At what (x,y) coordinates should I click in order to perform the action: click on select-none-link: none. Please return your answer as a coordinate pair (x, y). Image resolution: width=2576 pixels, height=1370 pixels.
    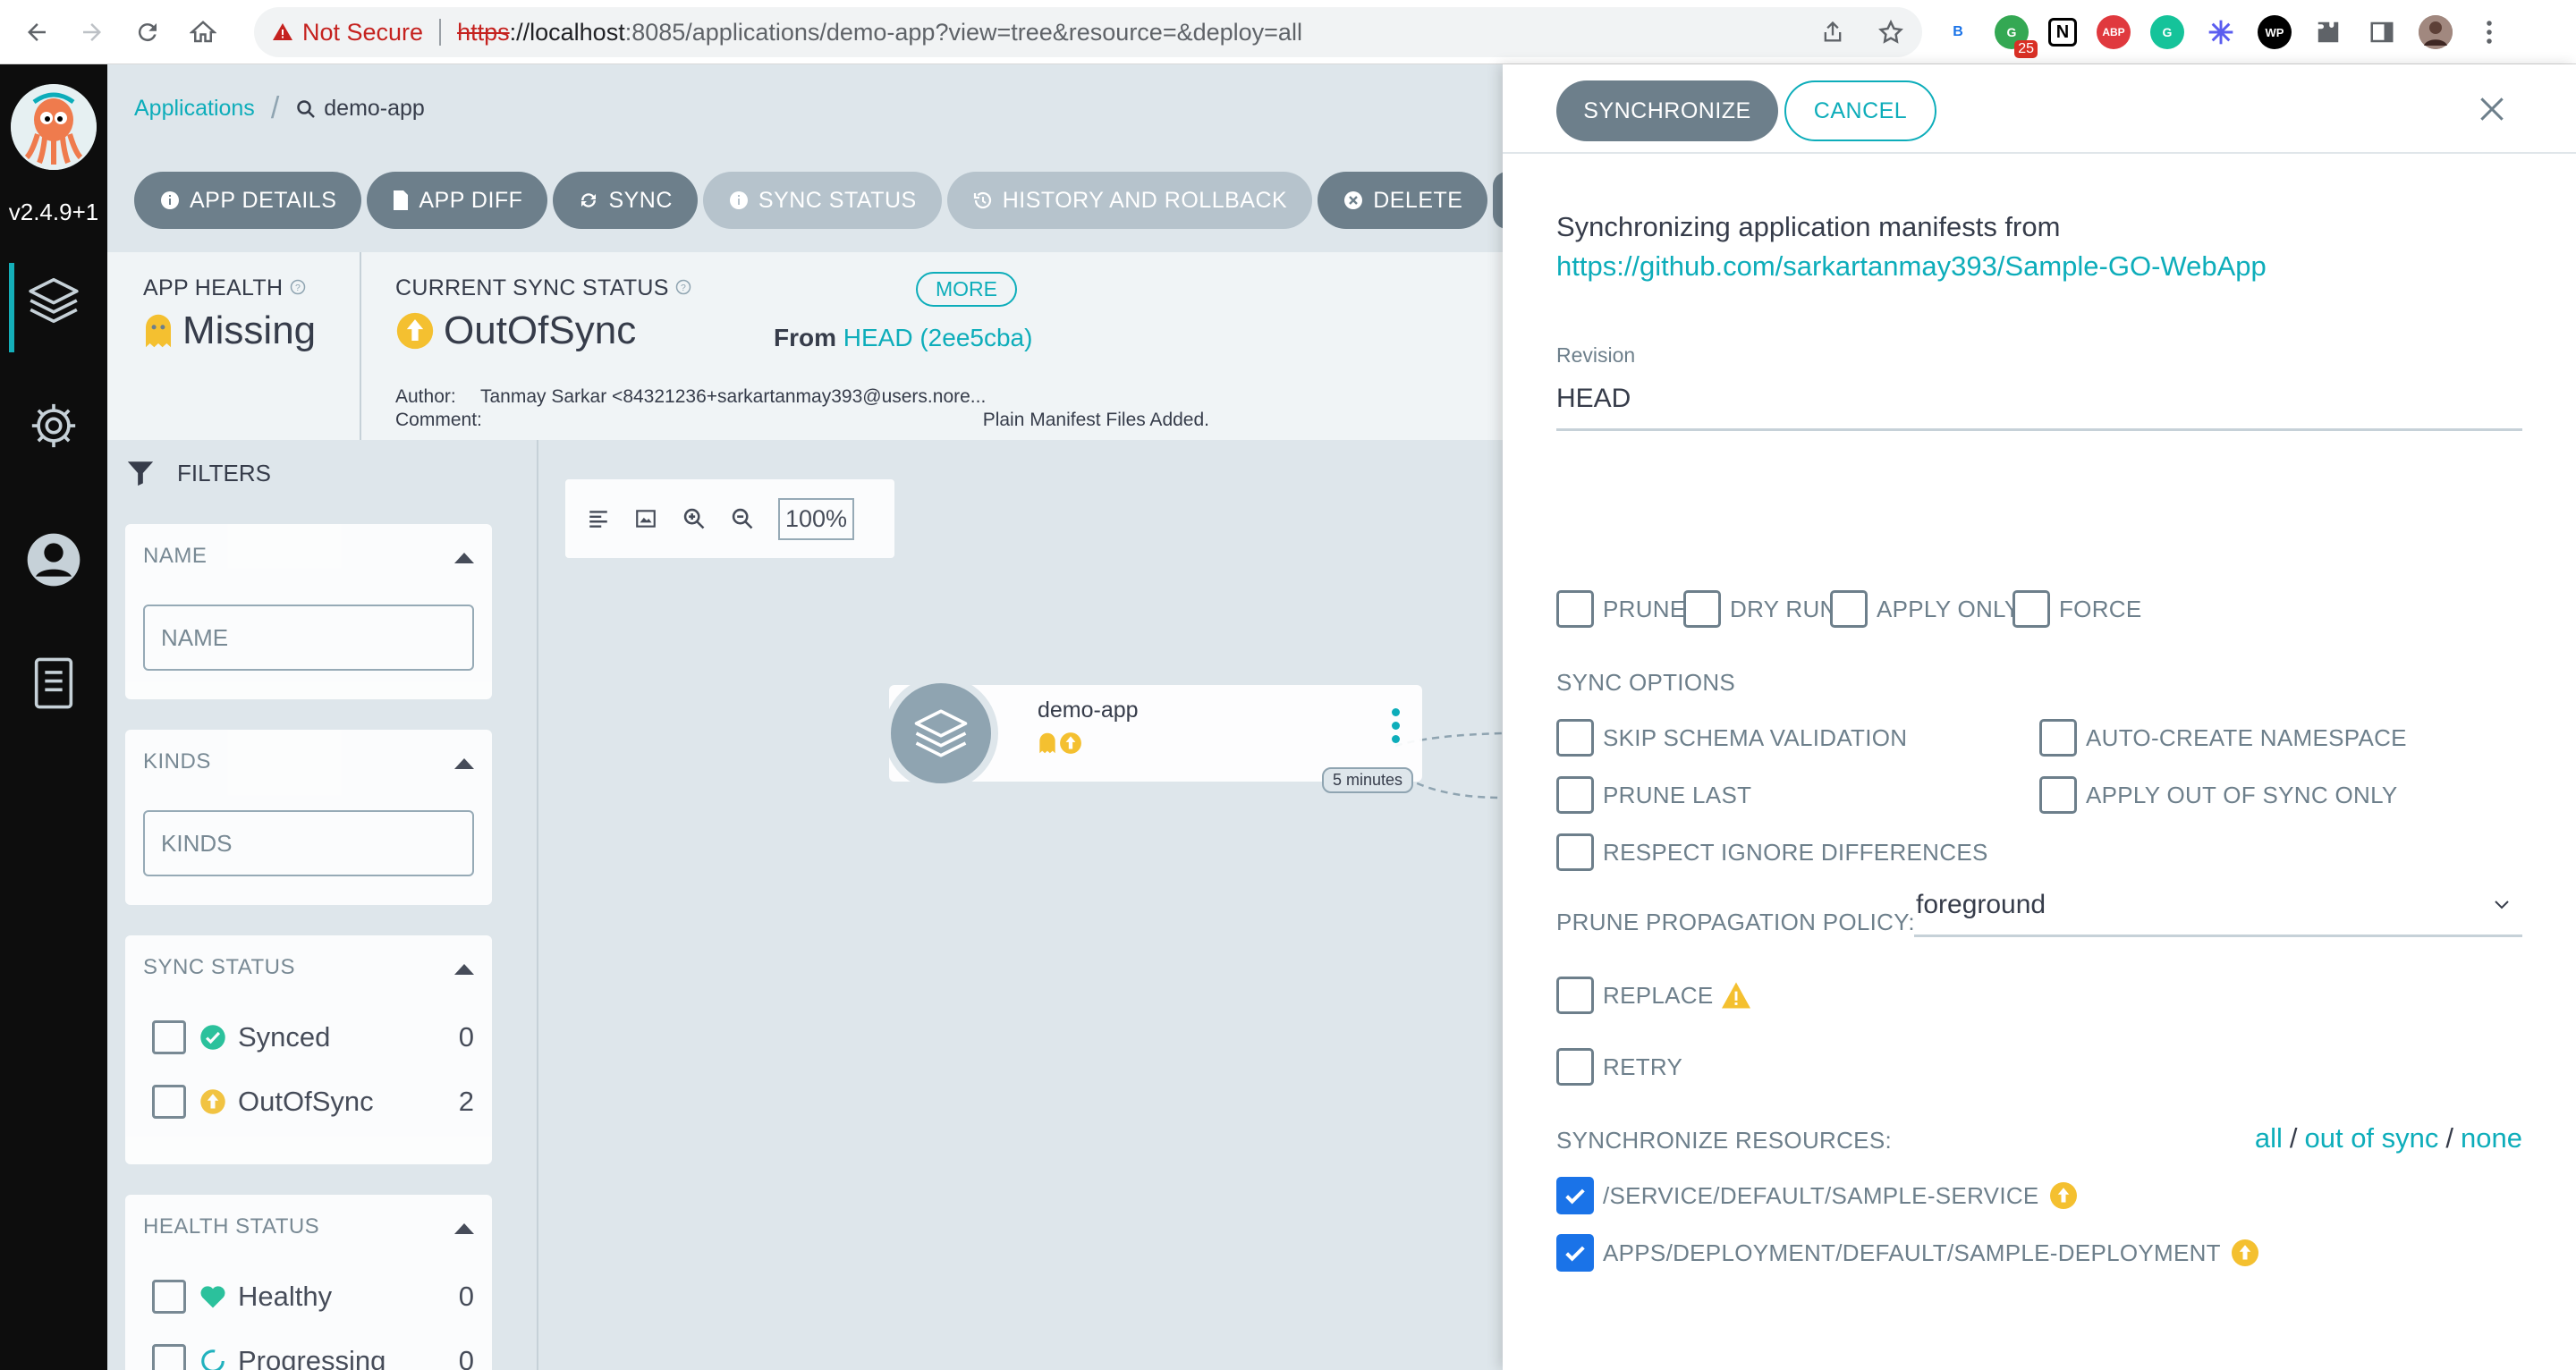
    Looking at the image, I should click on (2491, 1138).